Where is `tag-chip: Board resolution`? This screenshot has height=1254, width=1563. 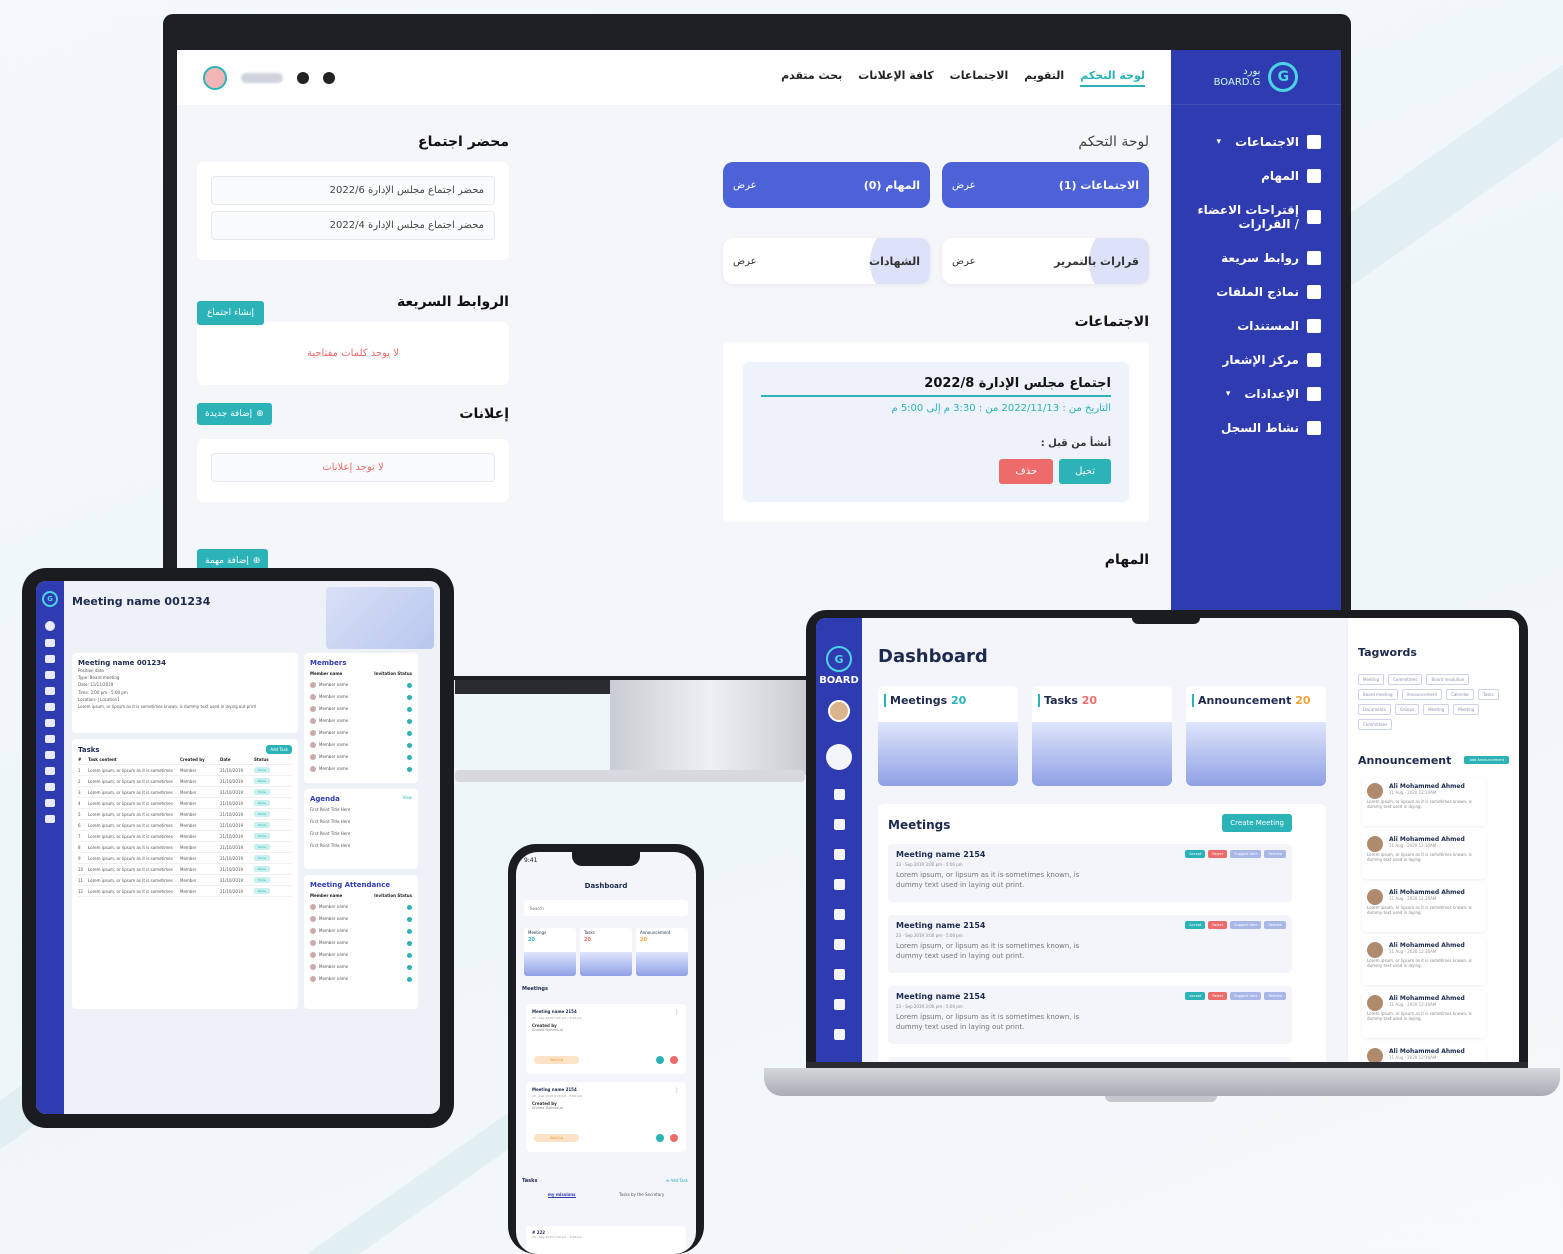 tag-chip: Board resolution is located at coordinates (1448, 679).